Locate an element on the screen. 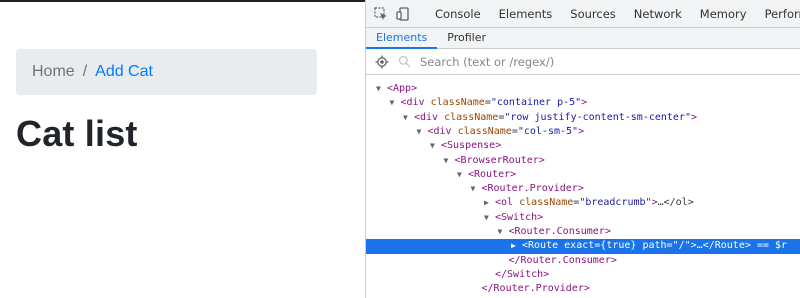 The image size is (800, 298). inspect-element-icon is located at coordinates (381, 14).